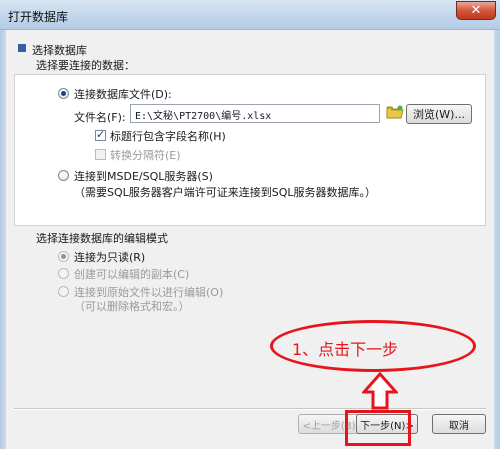 The image size is (500, 449). Describe the element at coordinates (132, 306) in the screenshot. I see `edit-original-note: （可以删除格式和宏。）` at that location.